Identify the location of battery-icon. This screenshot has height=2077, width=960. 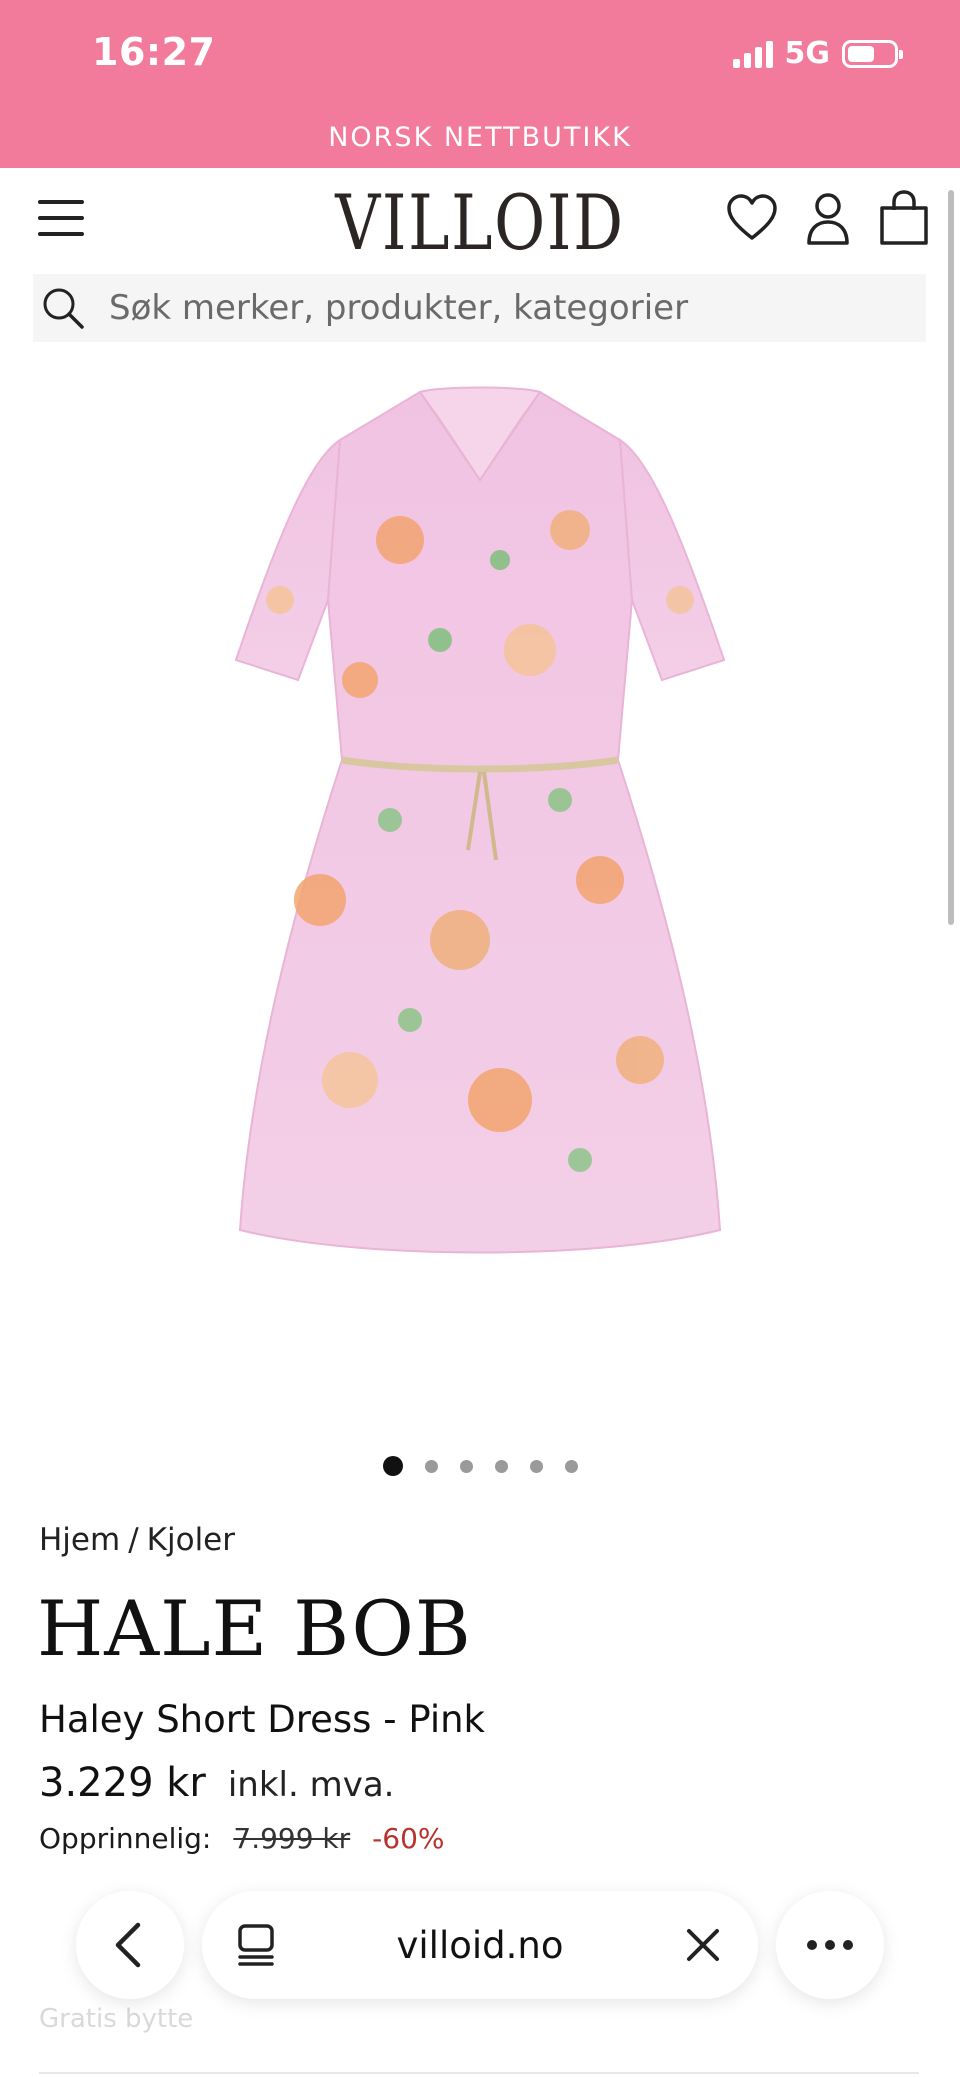
(872, 53).